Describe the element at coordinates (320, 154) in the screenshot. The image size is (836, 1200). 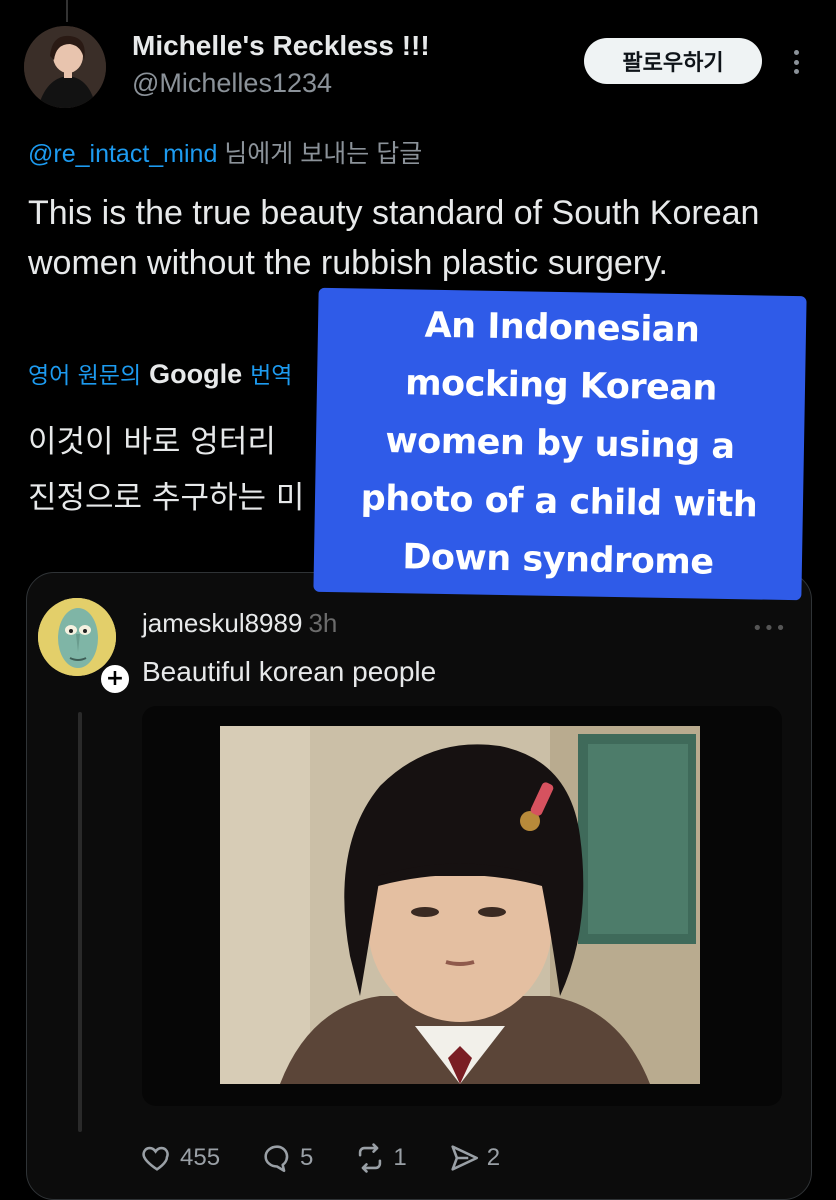
I see `reply-context-label: 님에게 보내는 답글` at that location.